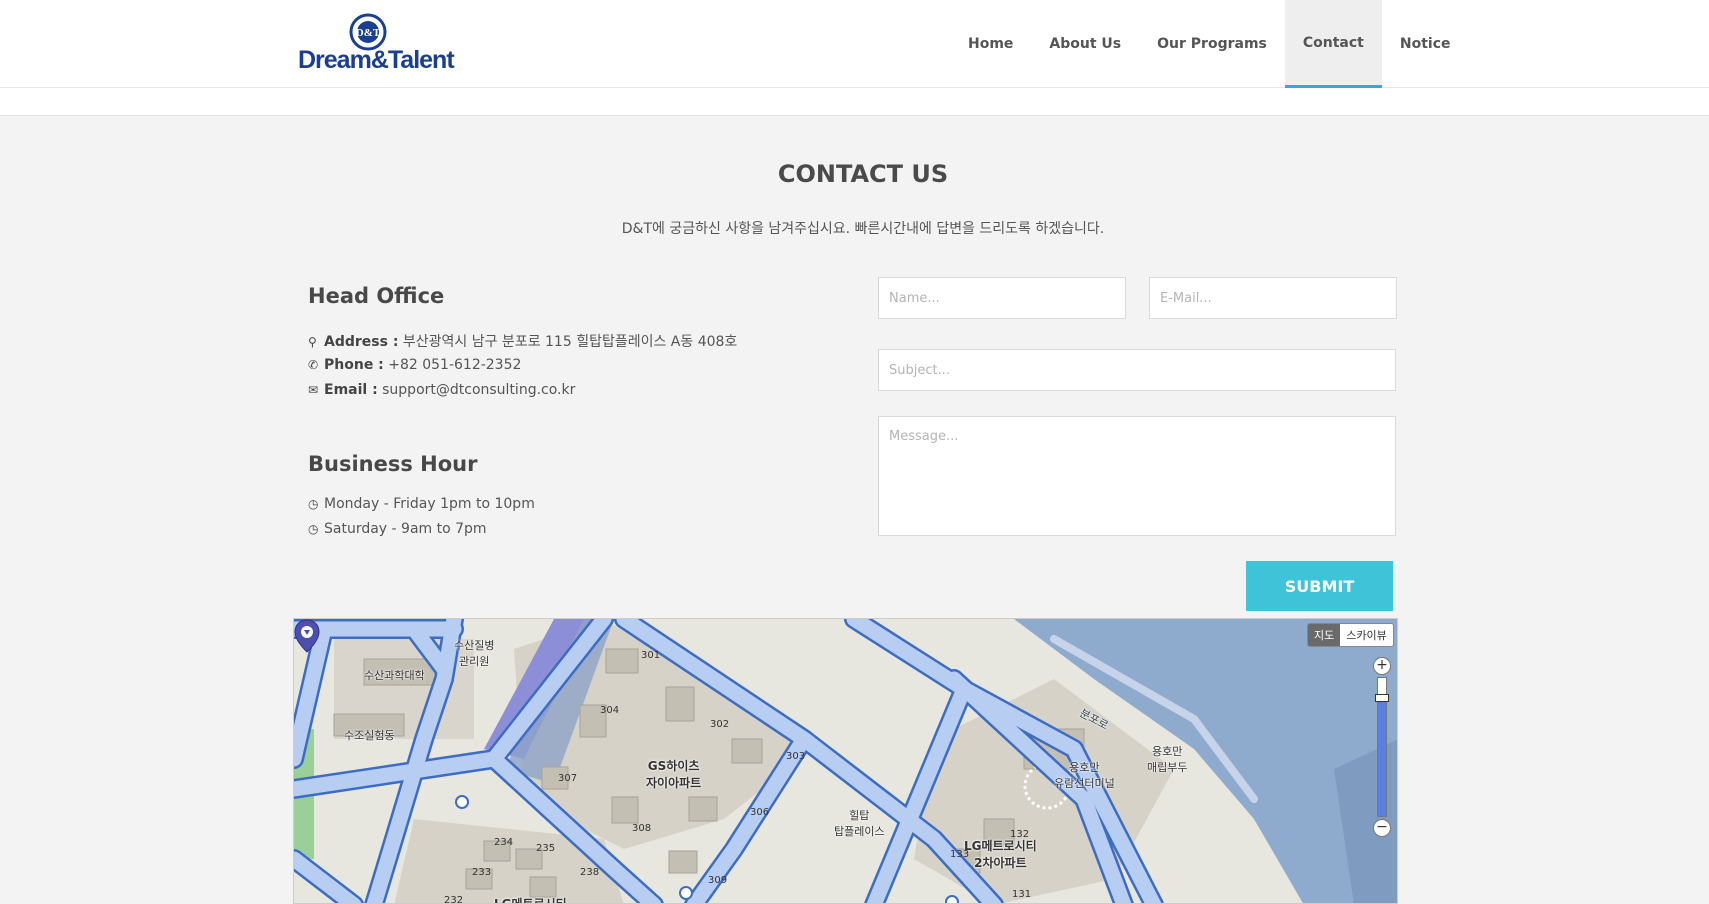 The image size is (1709, 904). I want to click on logo-emblem-text: D&T, so click(368, 33).